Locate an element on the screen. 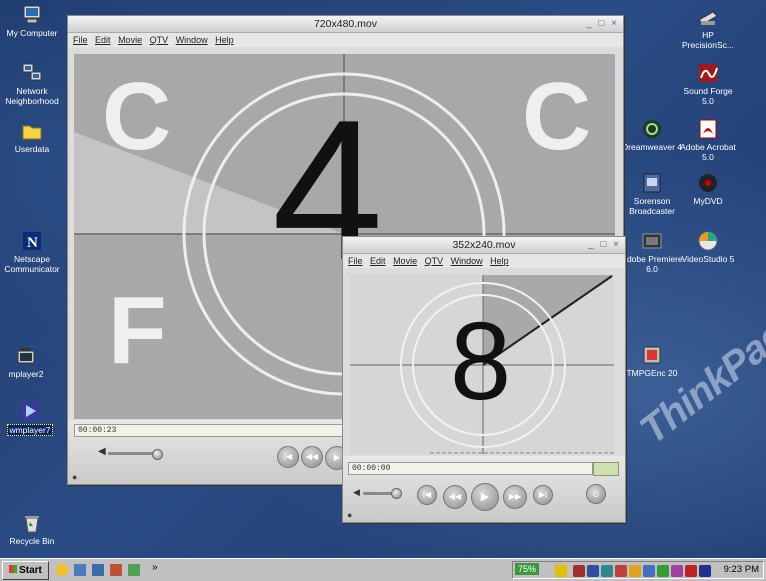  thinkpad-watermark: ThinkPad is located at coordinates (699, 382).